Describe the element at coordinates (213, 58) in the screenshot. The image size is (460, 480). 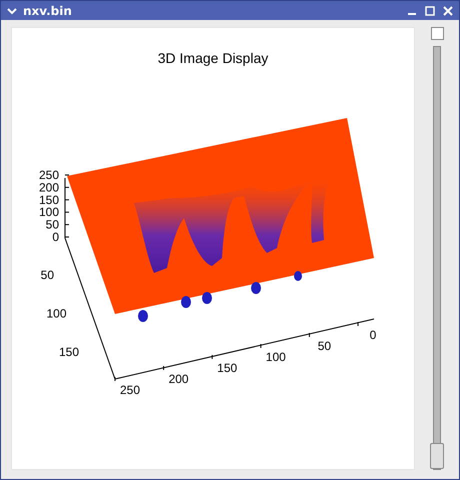
I see `plot-title: 3D Image Display` at that location.